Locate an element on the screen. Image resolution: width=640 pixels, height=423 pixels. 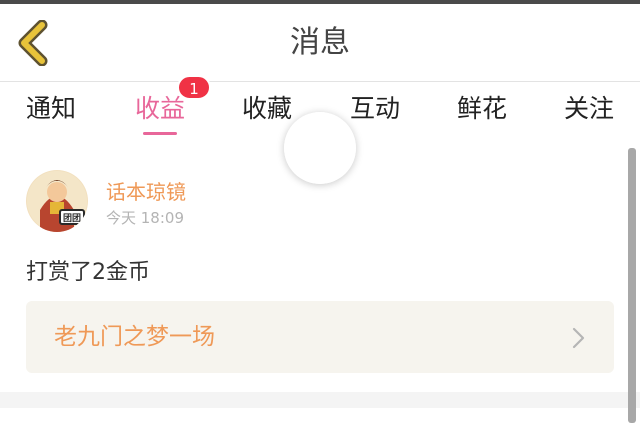
touch-indicator is located at coordinates (320, 148).